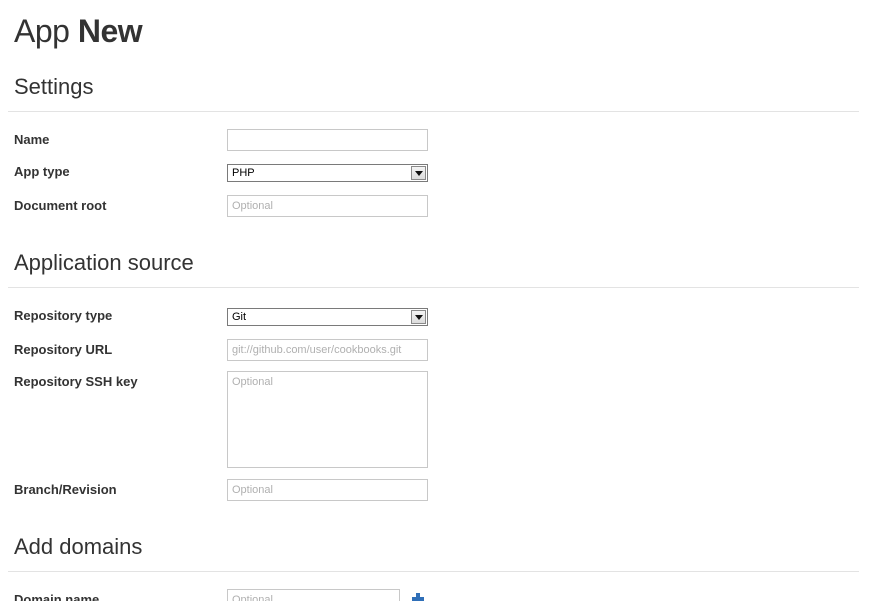 The image size is (871, 601). What do you see at coordinates (327, 173) in the screenshot?
I see `app-type-select: PHP` at bounding box center [327, 173].